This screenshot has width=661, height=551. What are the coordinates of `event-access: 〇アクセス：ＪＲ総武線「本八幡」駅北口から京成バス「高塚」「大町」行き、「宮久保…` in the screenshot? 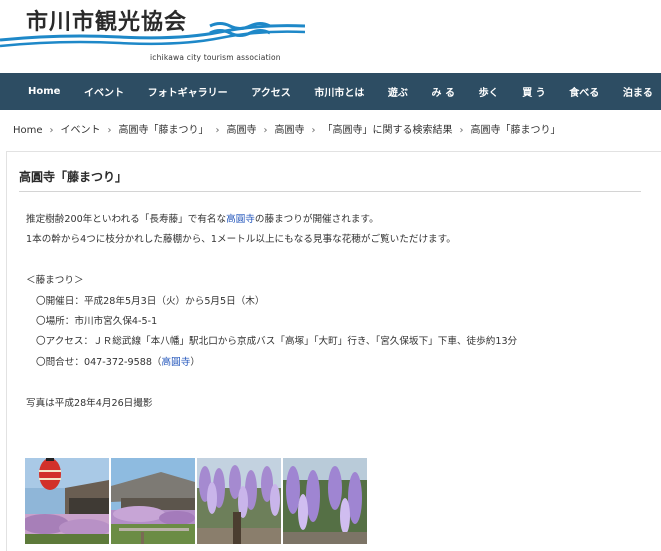 It's located at (277, 342).